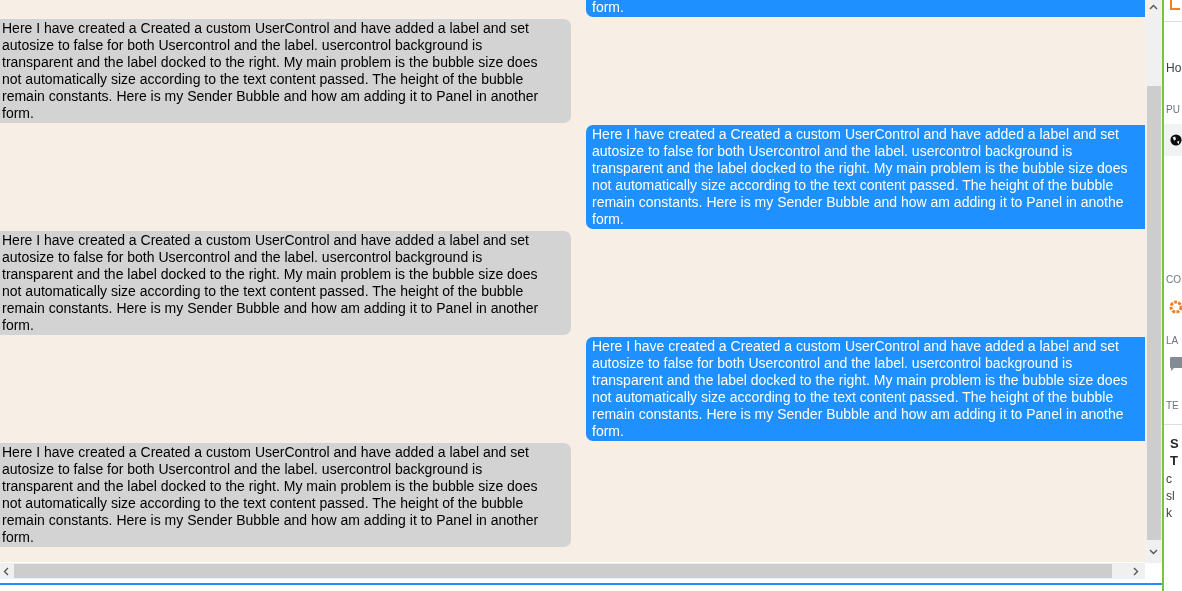  I want to click on logo-icon, so click(1175, 5).